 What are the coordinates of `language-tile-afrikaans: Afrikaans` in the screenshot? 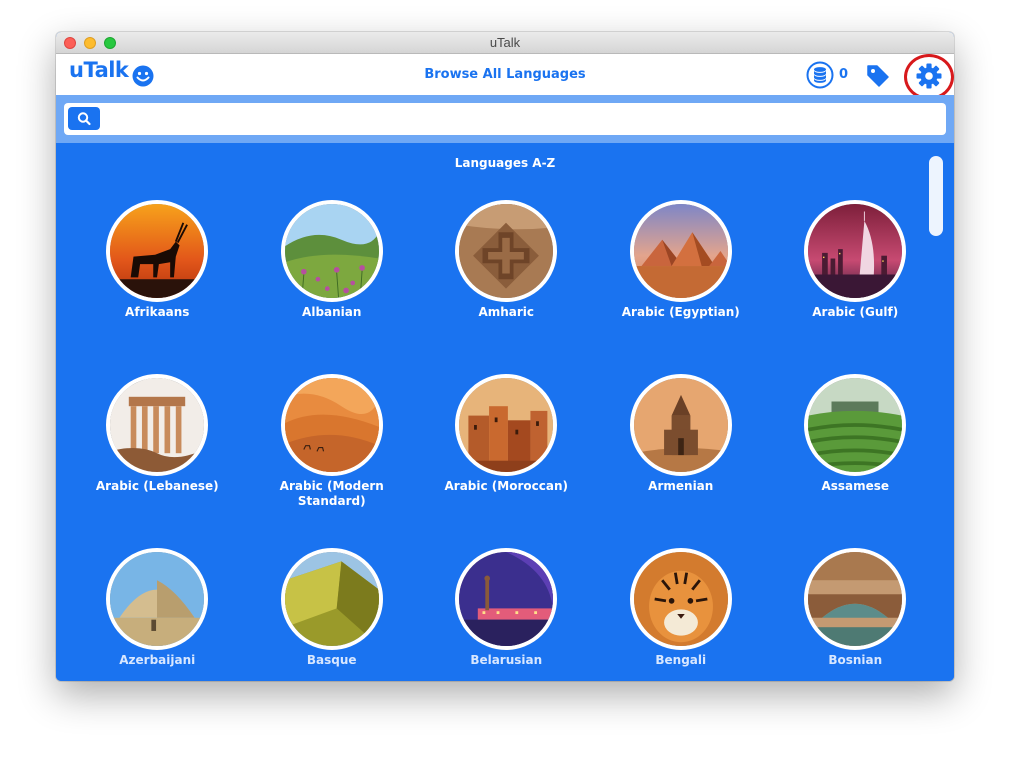 It's located at (157, 287).